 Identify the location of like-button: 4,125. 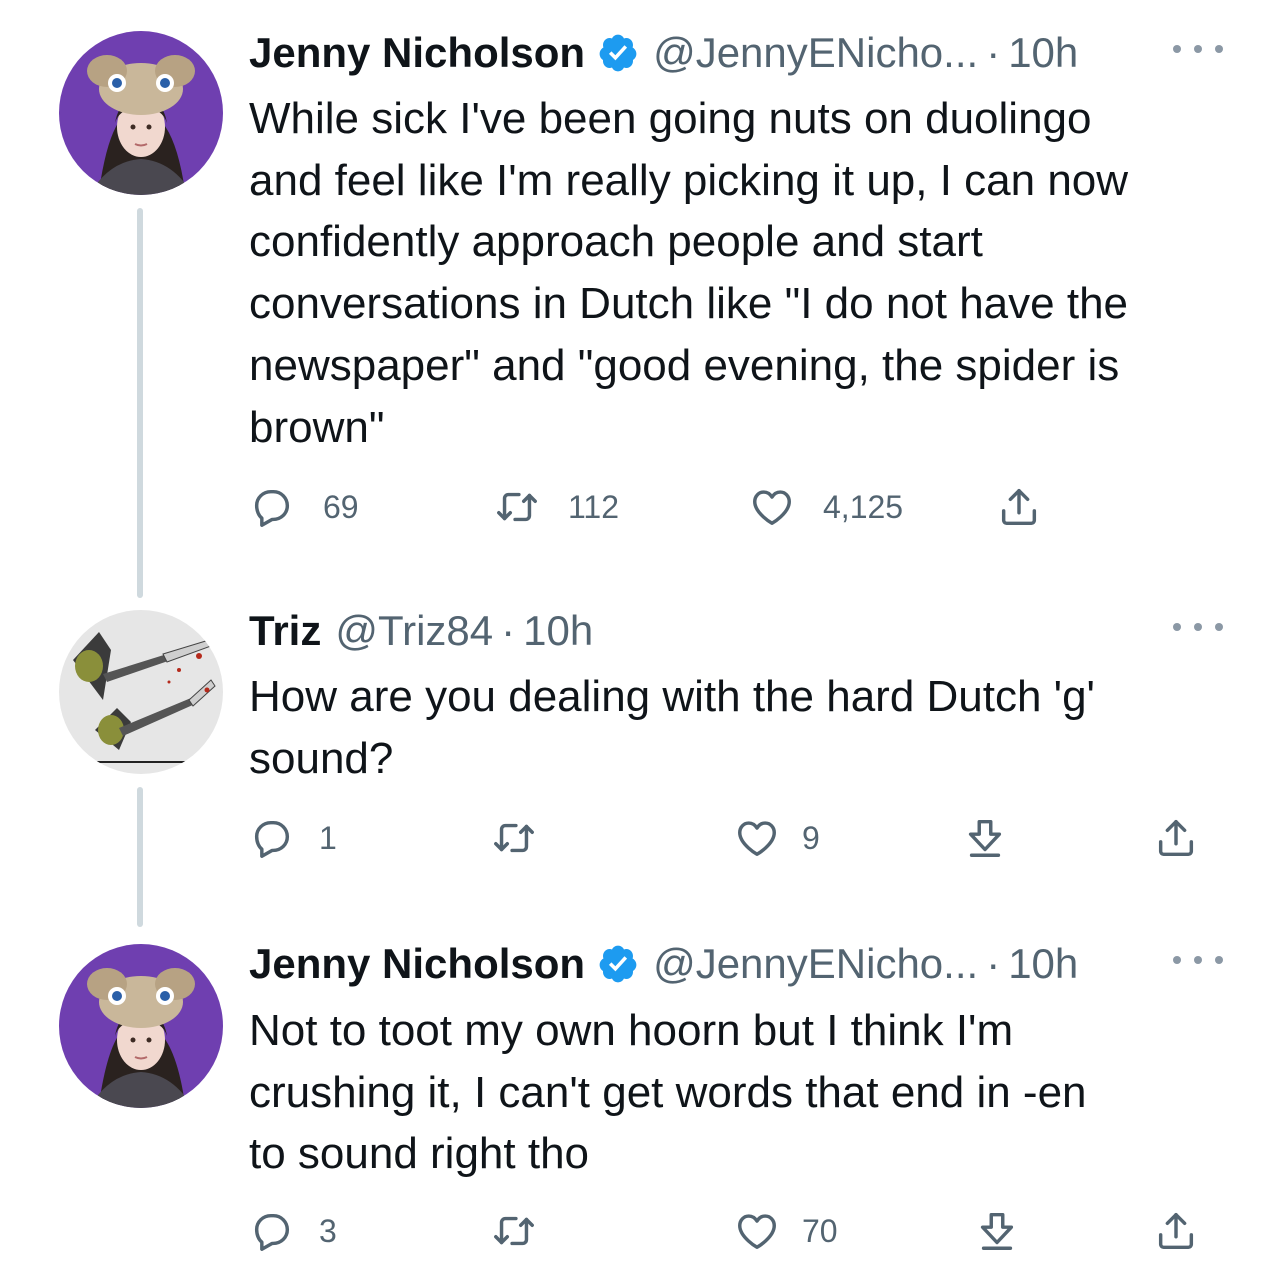
(826, 507).